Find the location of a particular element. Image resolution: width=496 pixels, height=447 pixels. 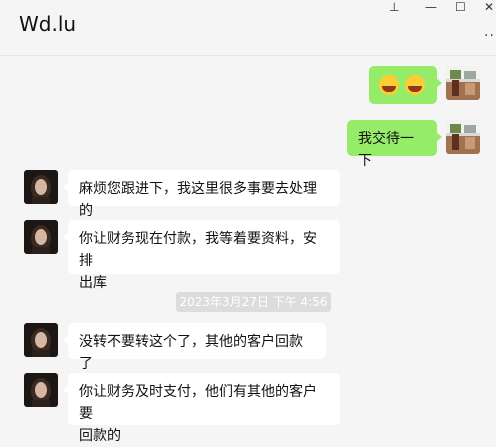

message-text: 麻烦您跟进下，我这里很多事要去处理的 is located at coordinates (198, 200).